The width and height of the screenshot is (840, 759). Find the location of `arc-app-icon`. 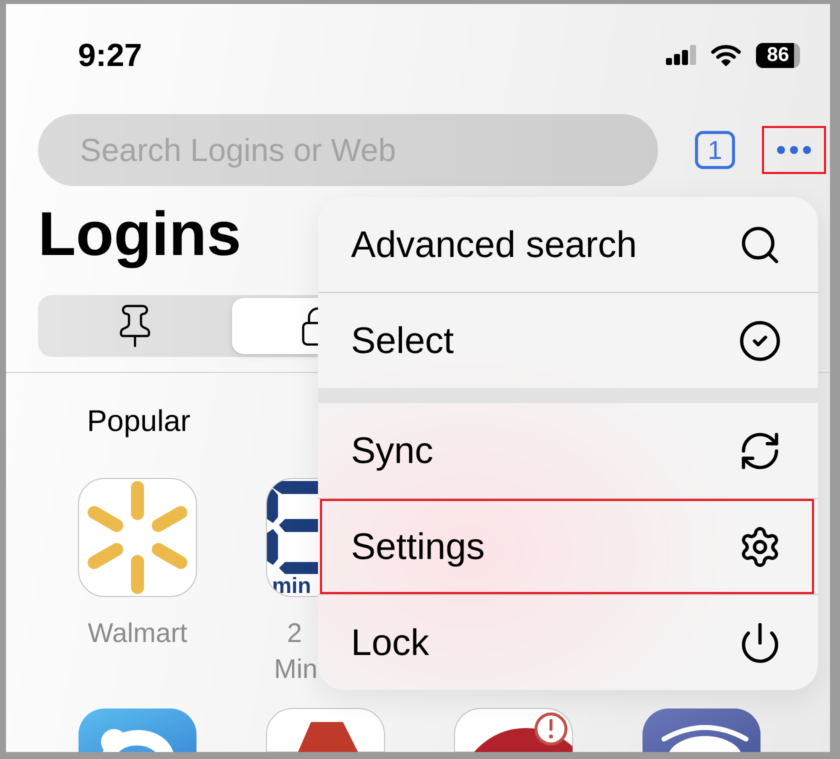

arc-app-icon is located at coordinates (701, 730).